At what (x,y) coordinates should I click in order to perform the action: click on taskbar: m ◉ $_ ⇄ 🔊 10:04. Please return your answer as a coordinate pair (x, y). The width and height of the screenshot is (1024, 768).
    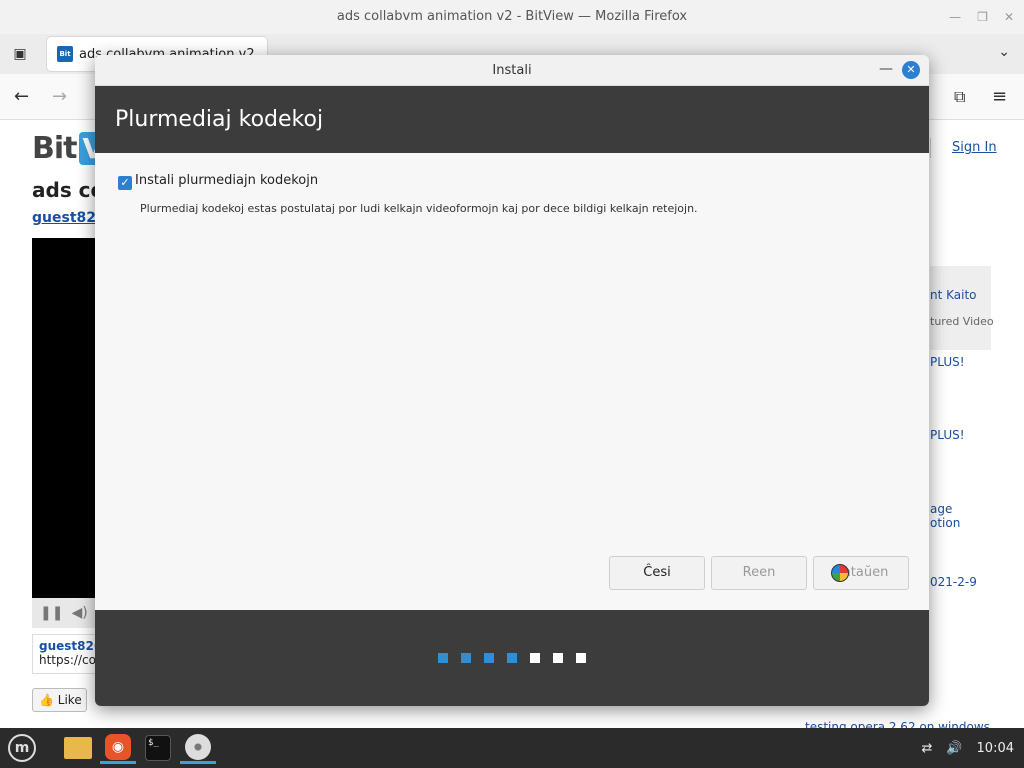
    Looking at the image, I should click on (512, 748).